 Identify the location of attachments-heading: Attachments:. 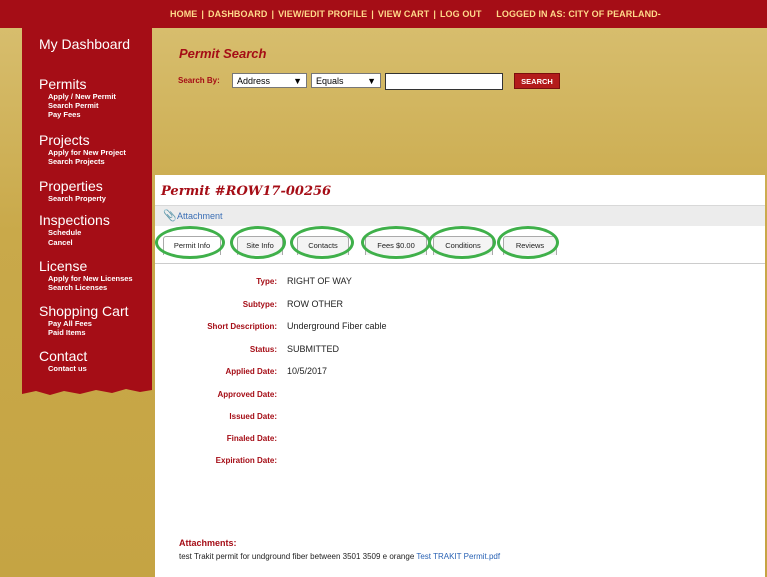
(208, 543).